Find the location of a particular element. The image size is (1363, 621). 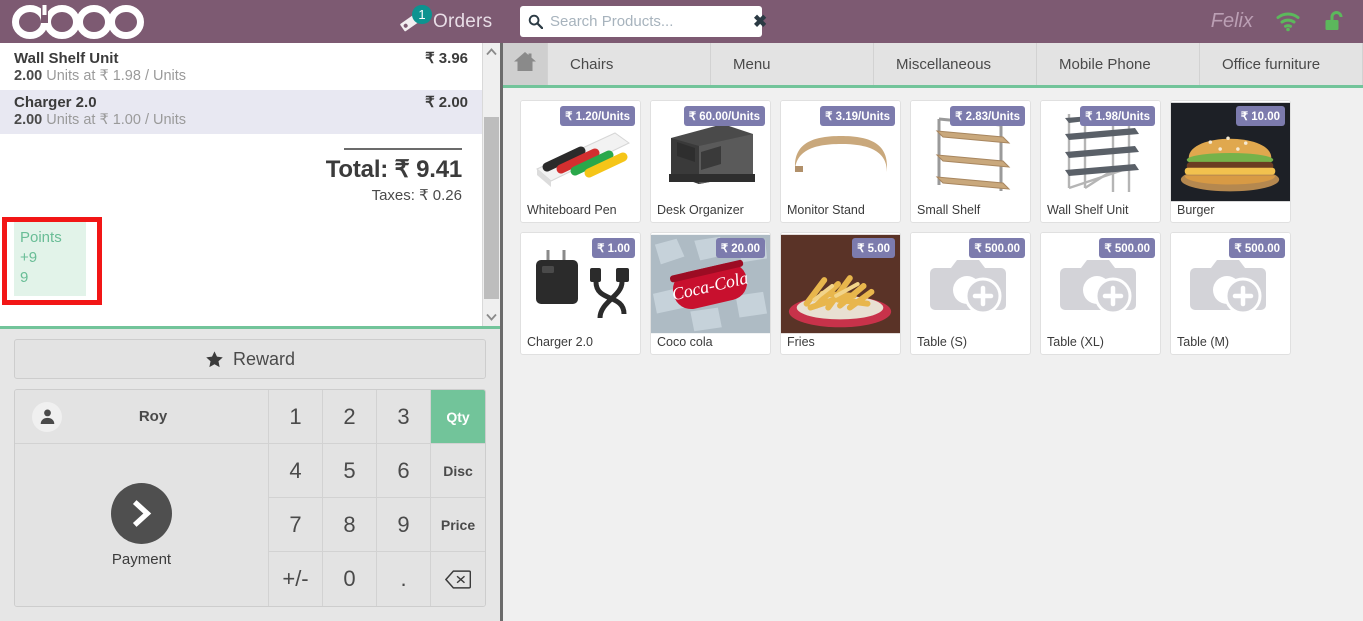

product-price-badge: ₹ 10.00 is located at coordinates (1260, 116).